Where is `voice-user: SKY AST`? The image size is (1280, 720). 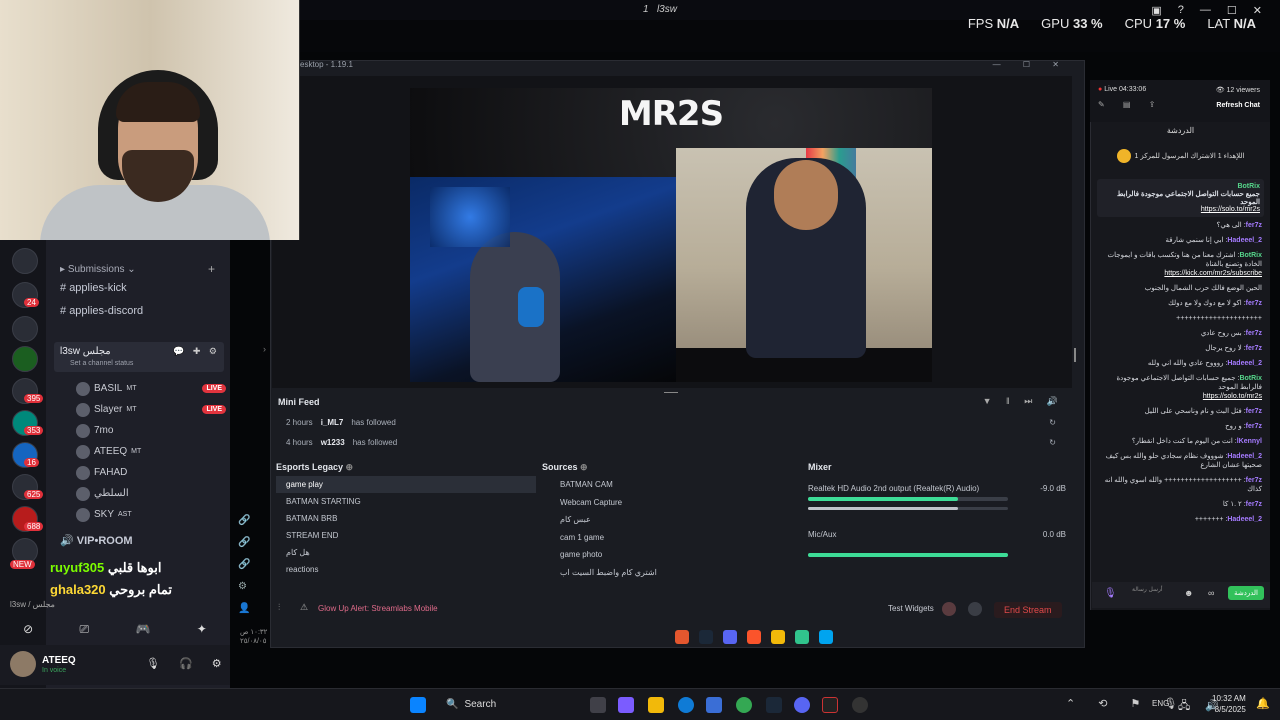 voice-user: SKY AST is located at coordinates (151, 514).